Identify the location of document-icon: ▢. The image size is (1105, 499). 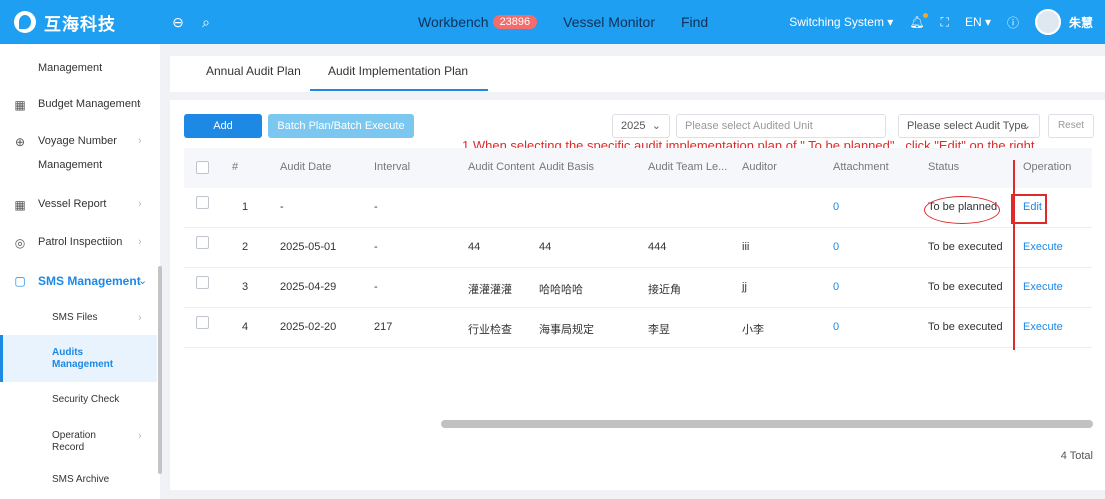
(20, 281).